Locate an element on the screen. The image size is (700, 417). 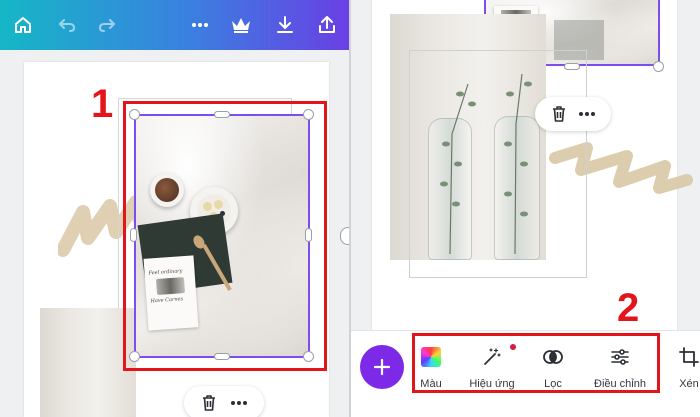
crop-icon is located at coordinates (688, 357).